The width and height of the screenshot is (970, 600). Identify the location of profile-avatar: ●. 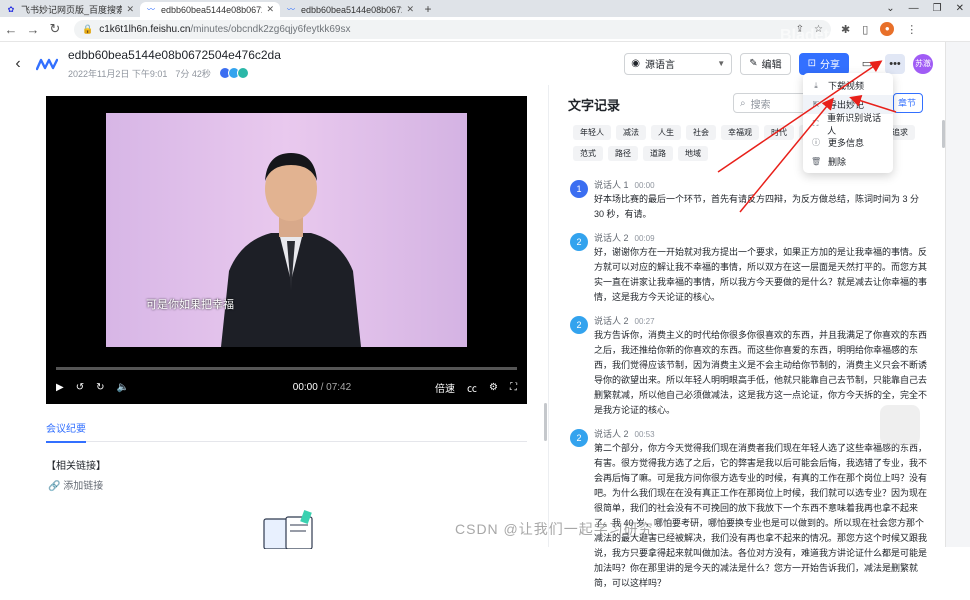
(887, 29).